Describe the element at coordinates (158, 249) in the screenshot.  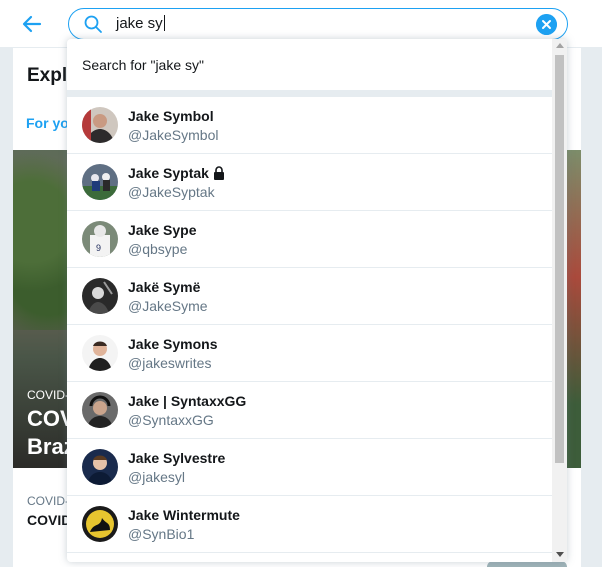
I see `user-handle: @qbsype` at that location.